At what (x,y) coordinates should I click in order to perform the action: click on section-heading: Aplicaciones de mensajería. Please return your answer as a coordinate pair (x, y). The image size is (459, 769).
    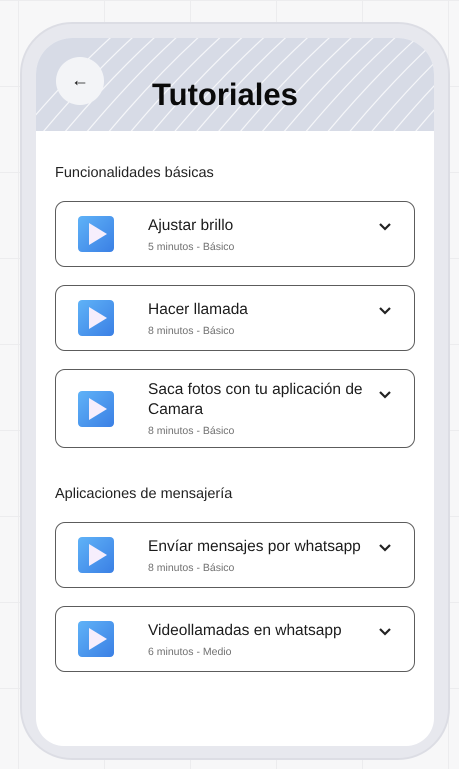
    Looking at the image, I should click on (144, 494).